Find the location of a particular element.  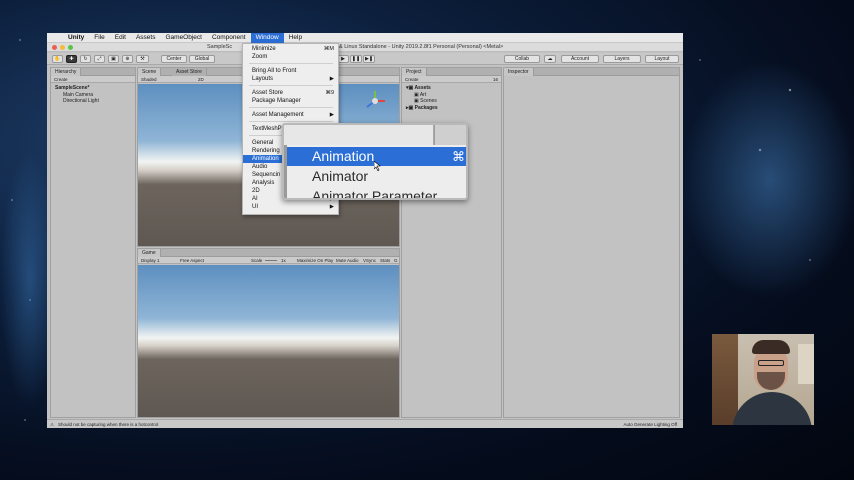

menu-edit: Edit is located at coordinates (120, 38).